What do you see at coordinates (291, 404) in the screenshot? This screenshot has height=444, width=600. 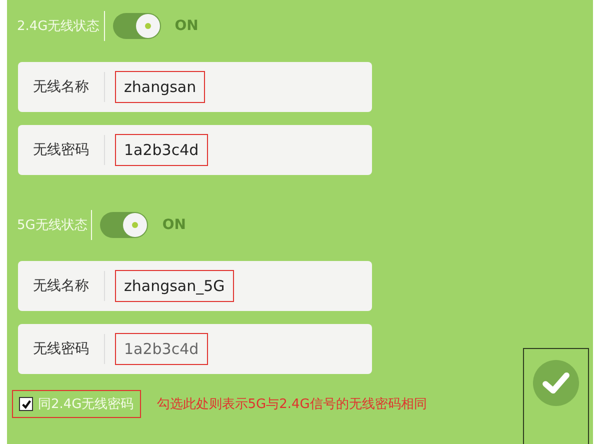 I see `annotation-text: 勾选此处则表示5G与2.4G信号的无线密码相同` at bounding box center [291, 404].